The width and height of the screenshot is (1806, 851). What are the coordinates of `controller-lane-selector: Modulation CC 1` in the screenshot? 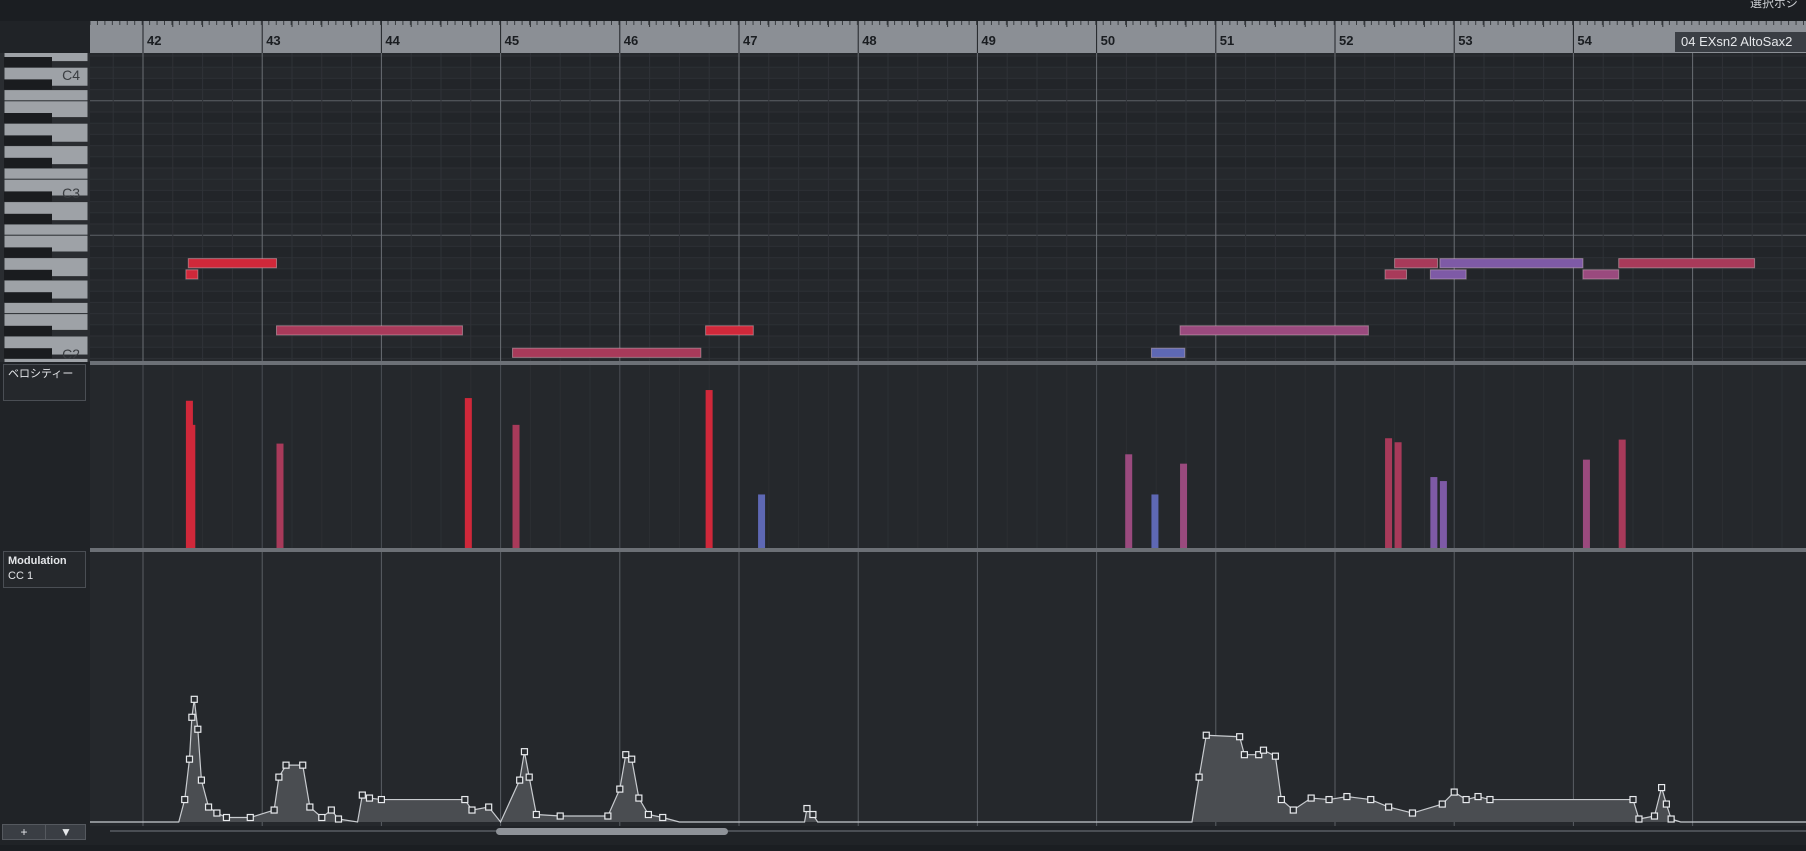 It's located at (44, 569).